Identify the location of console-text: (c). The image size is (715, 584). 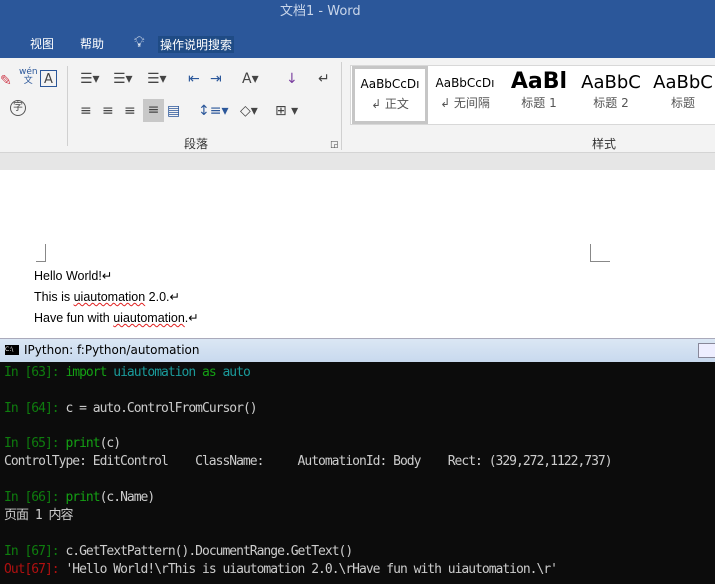
(110, 443).